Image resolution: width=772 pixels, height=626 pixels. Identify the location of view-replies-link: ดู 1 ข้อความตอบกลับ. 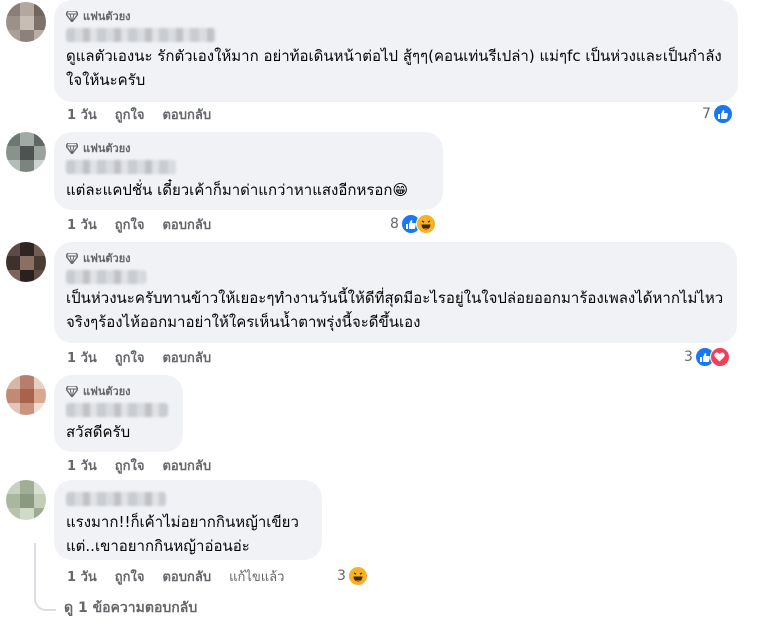
(130, 608).